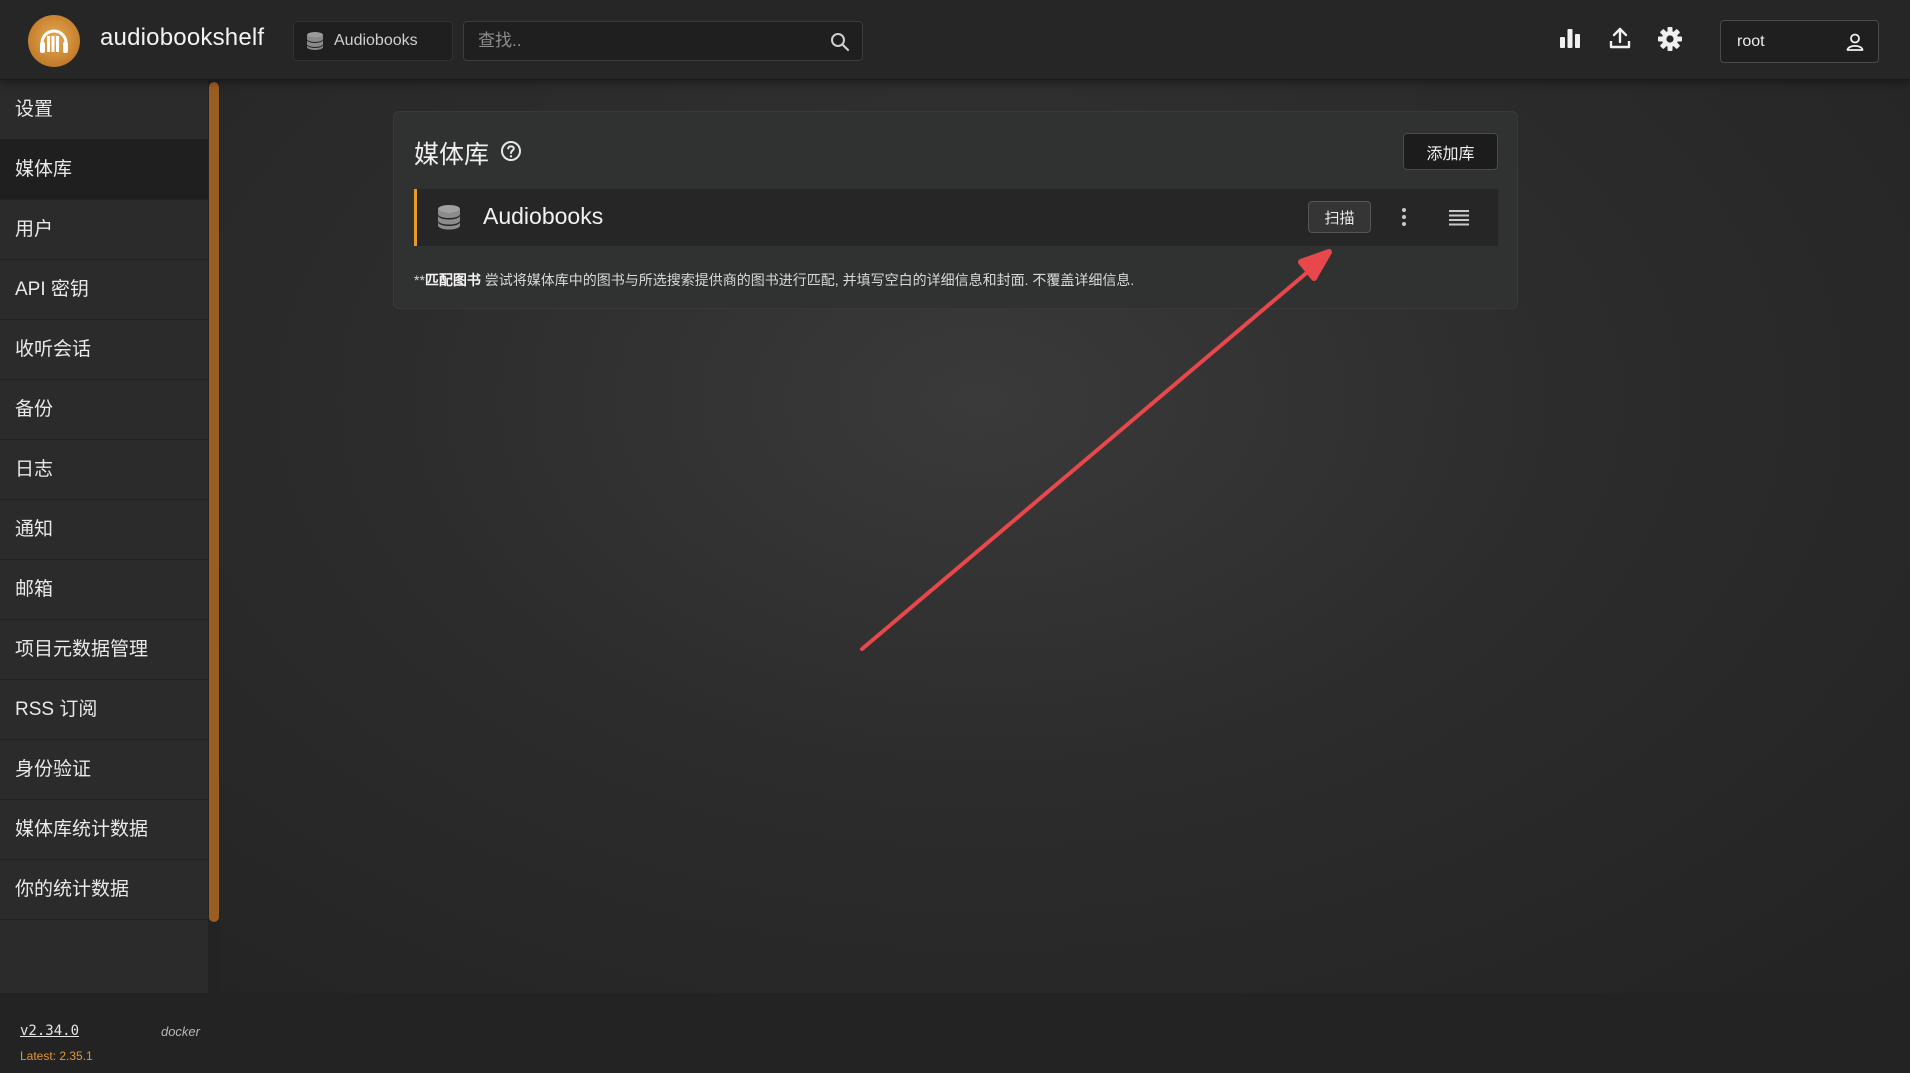 This screenshot has height=1073, width=1910. Describe the element at coordinates (104, 230) in the screenshot. I see `sidebar-item-users: 用户` at that location.